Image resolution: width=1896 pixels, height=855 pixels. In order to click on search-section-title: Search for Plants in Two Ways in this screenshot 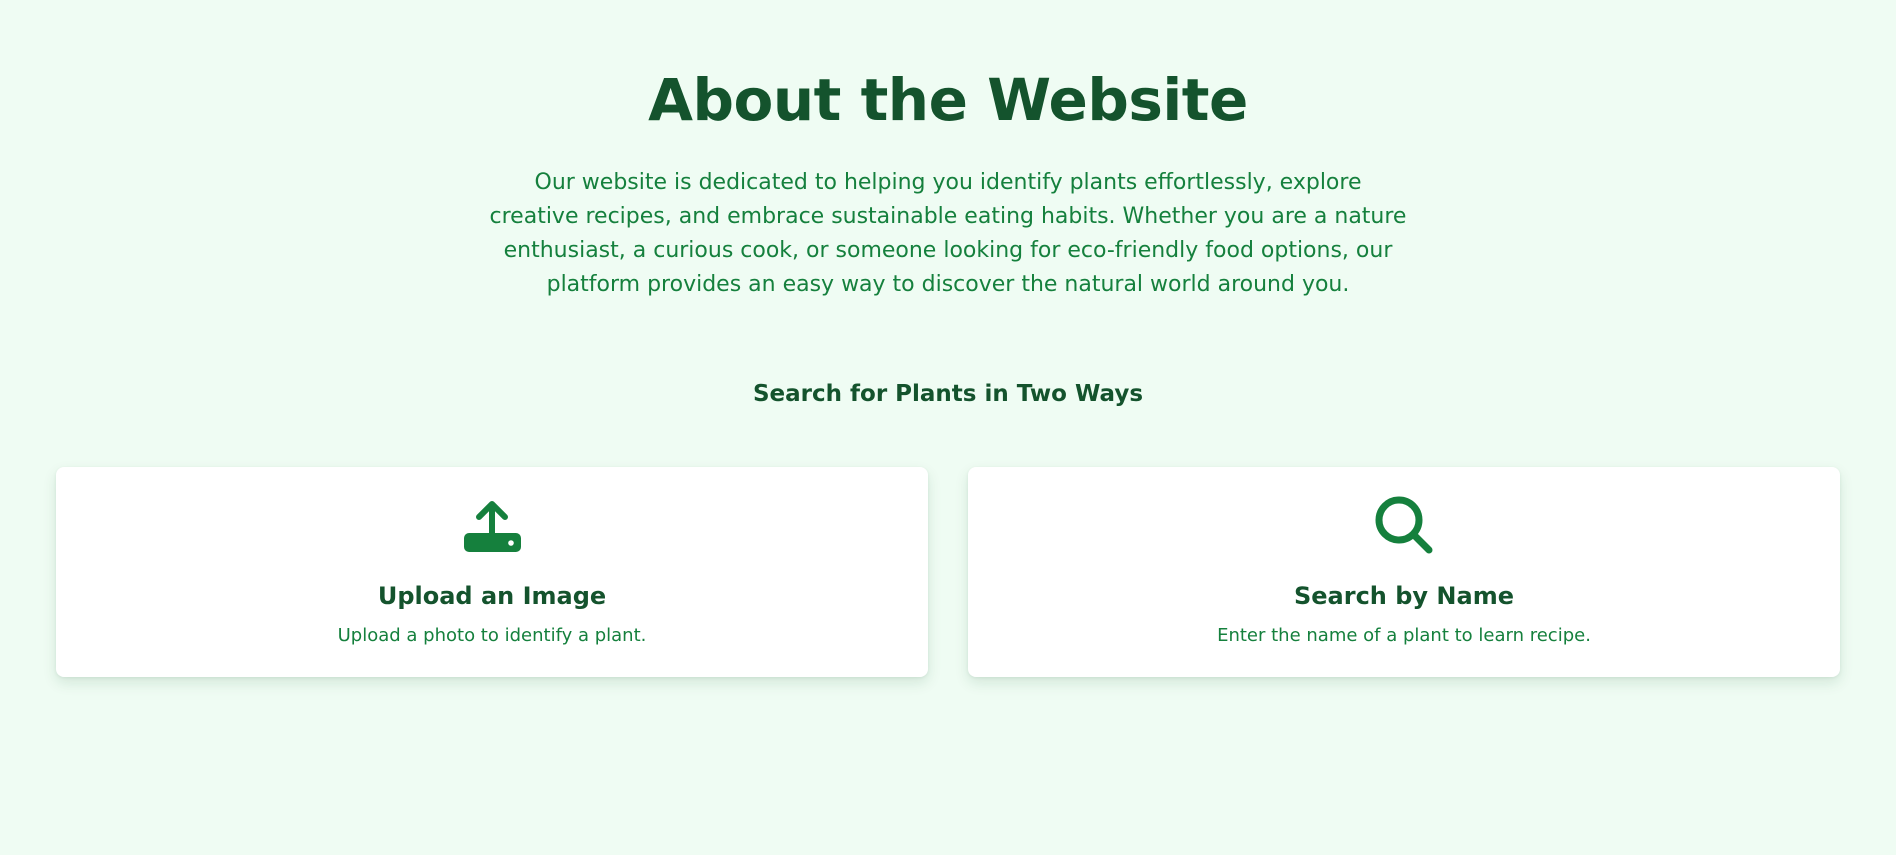, I will do `click(948, 394)`.